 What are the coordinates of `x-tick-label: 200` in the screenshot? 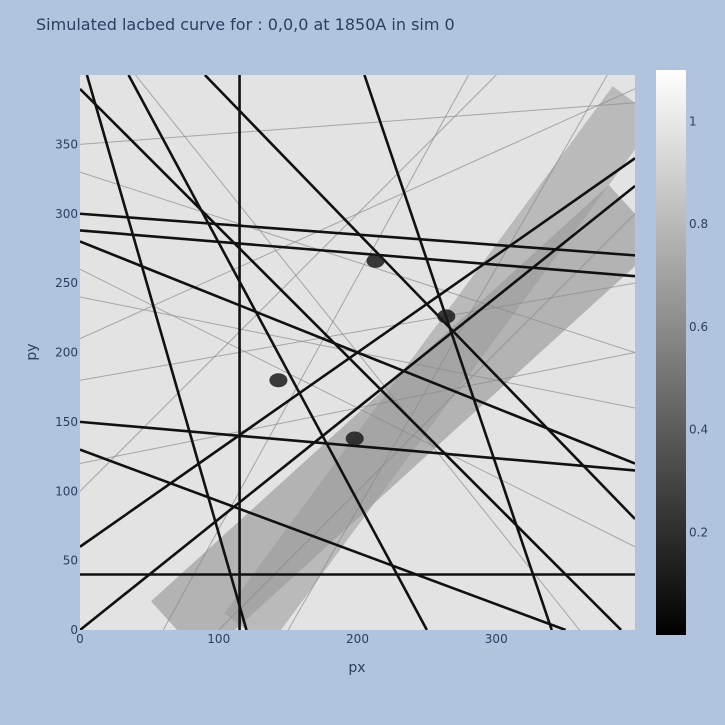 It's located at (357, 639).